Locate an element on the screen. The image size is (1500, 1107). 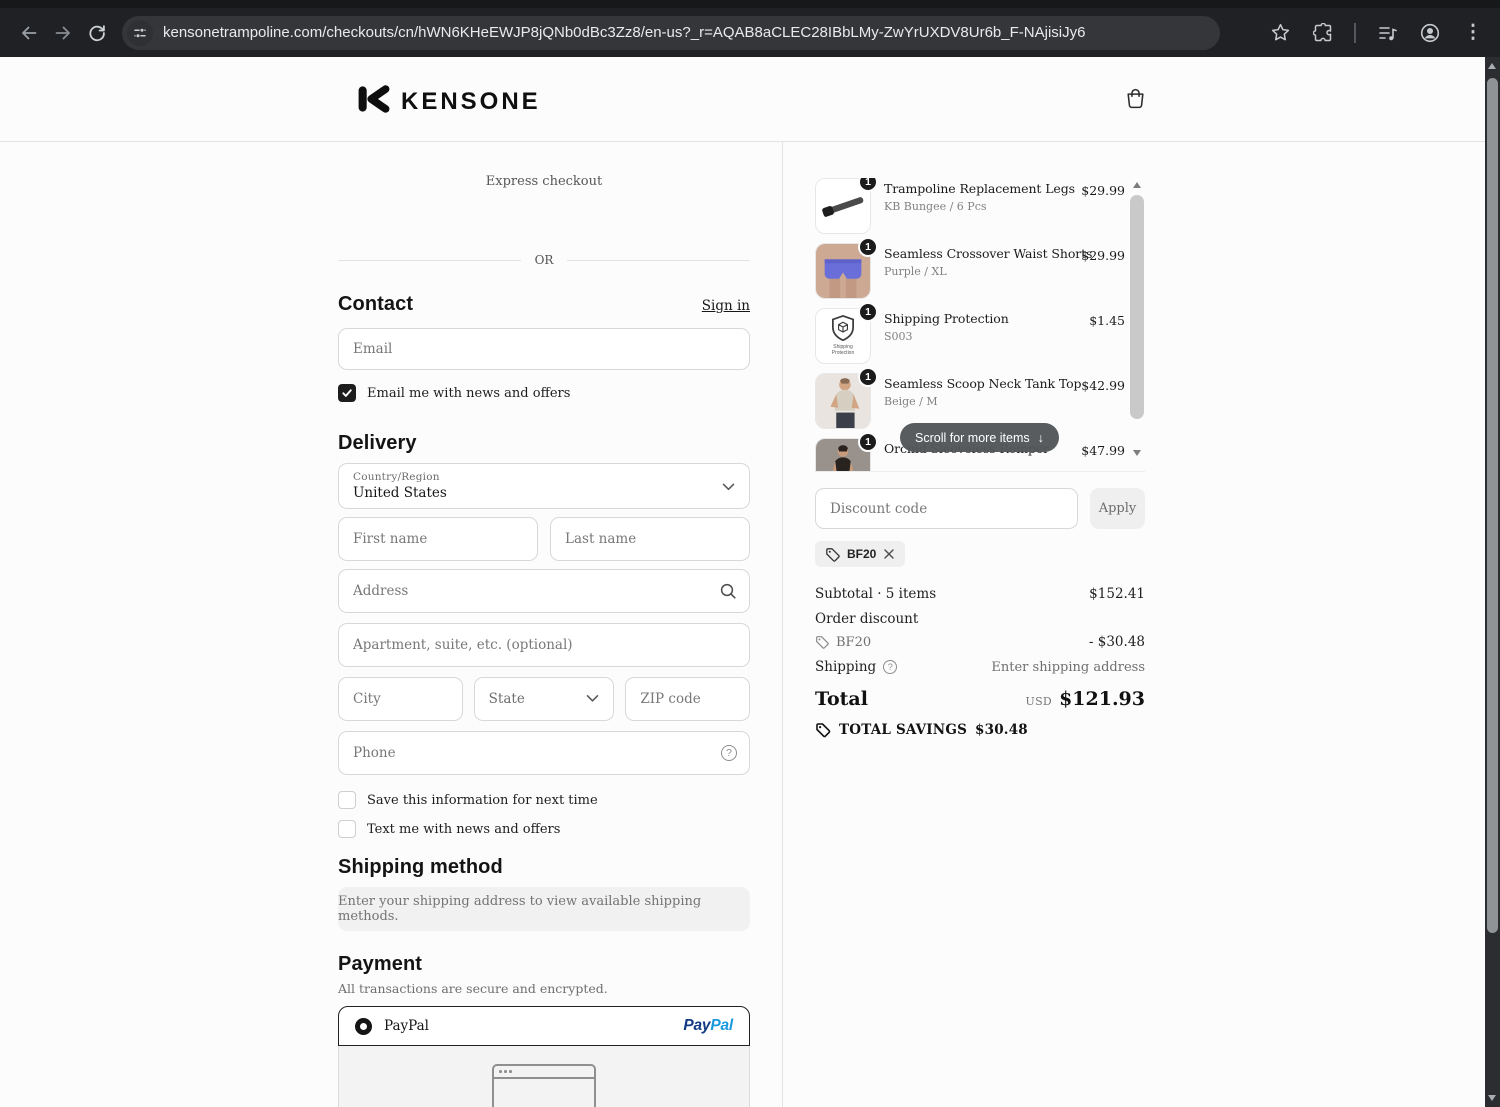
or-divider: OR is located at coordinates (544, 260).